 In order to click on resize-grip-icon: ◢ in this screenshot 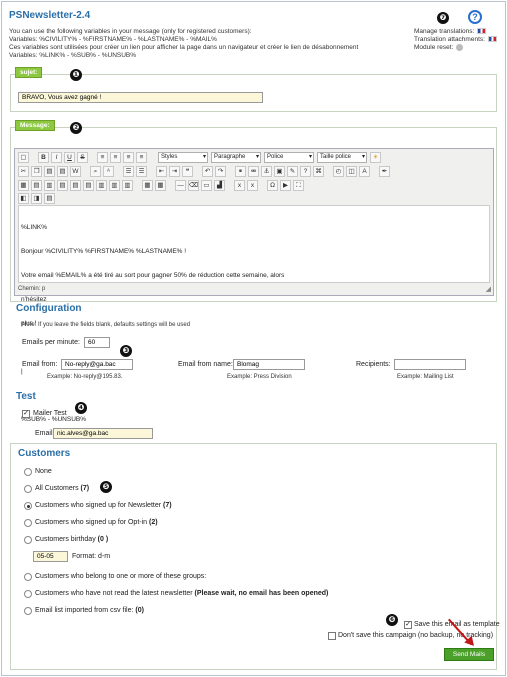, I will do `click(488, 289)`.